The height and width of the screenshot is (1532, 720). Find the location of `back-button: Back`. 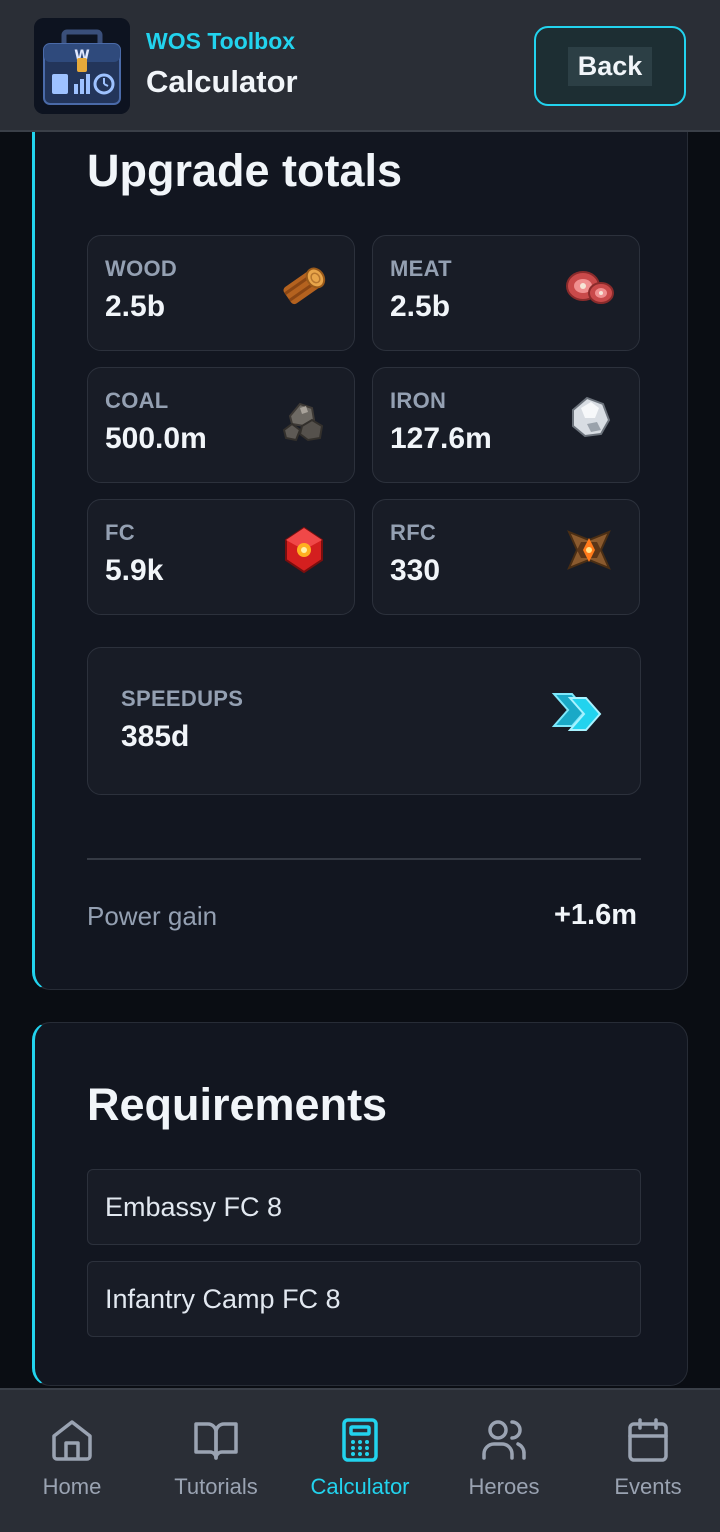

back-button: Back is located at coordinates (610, 66).